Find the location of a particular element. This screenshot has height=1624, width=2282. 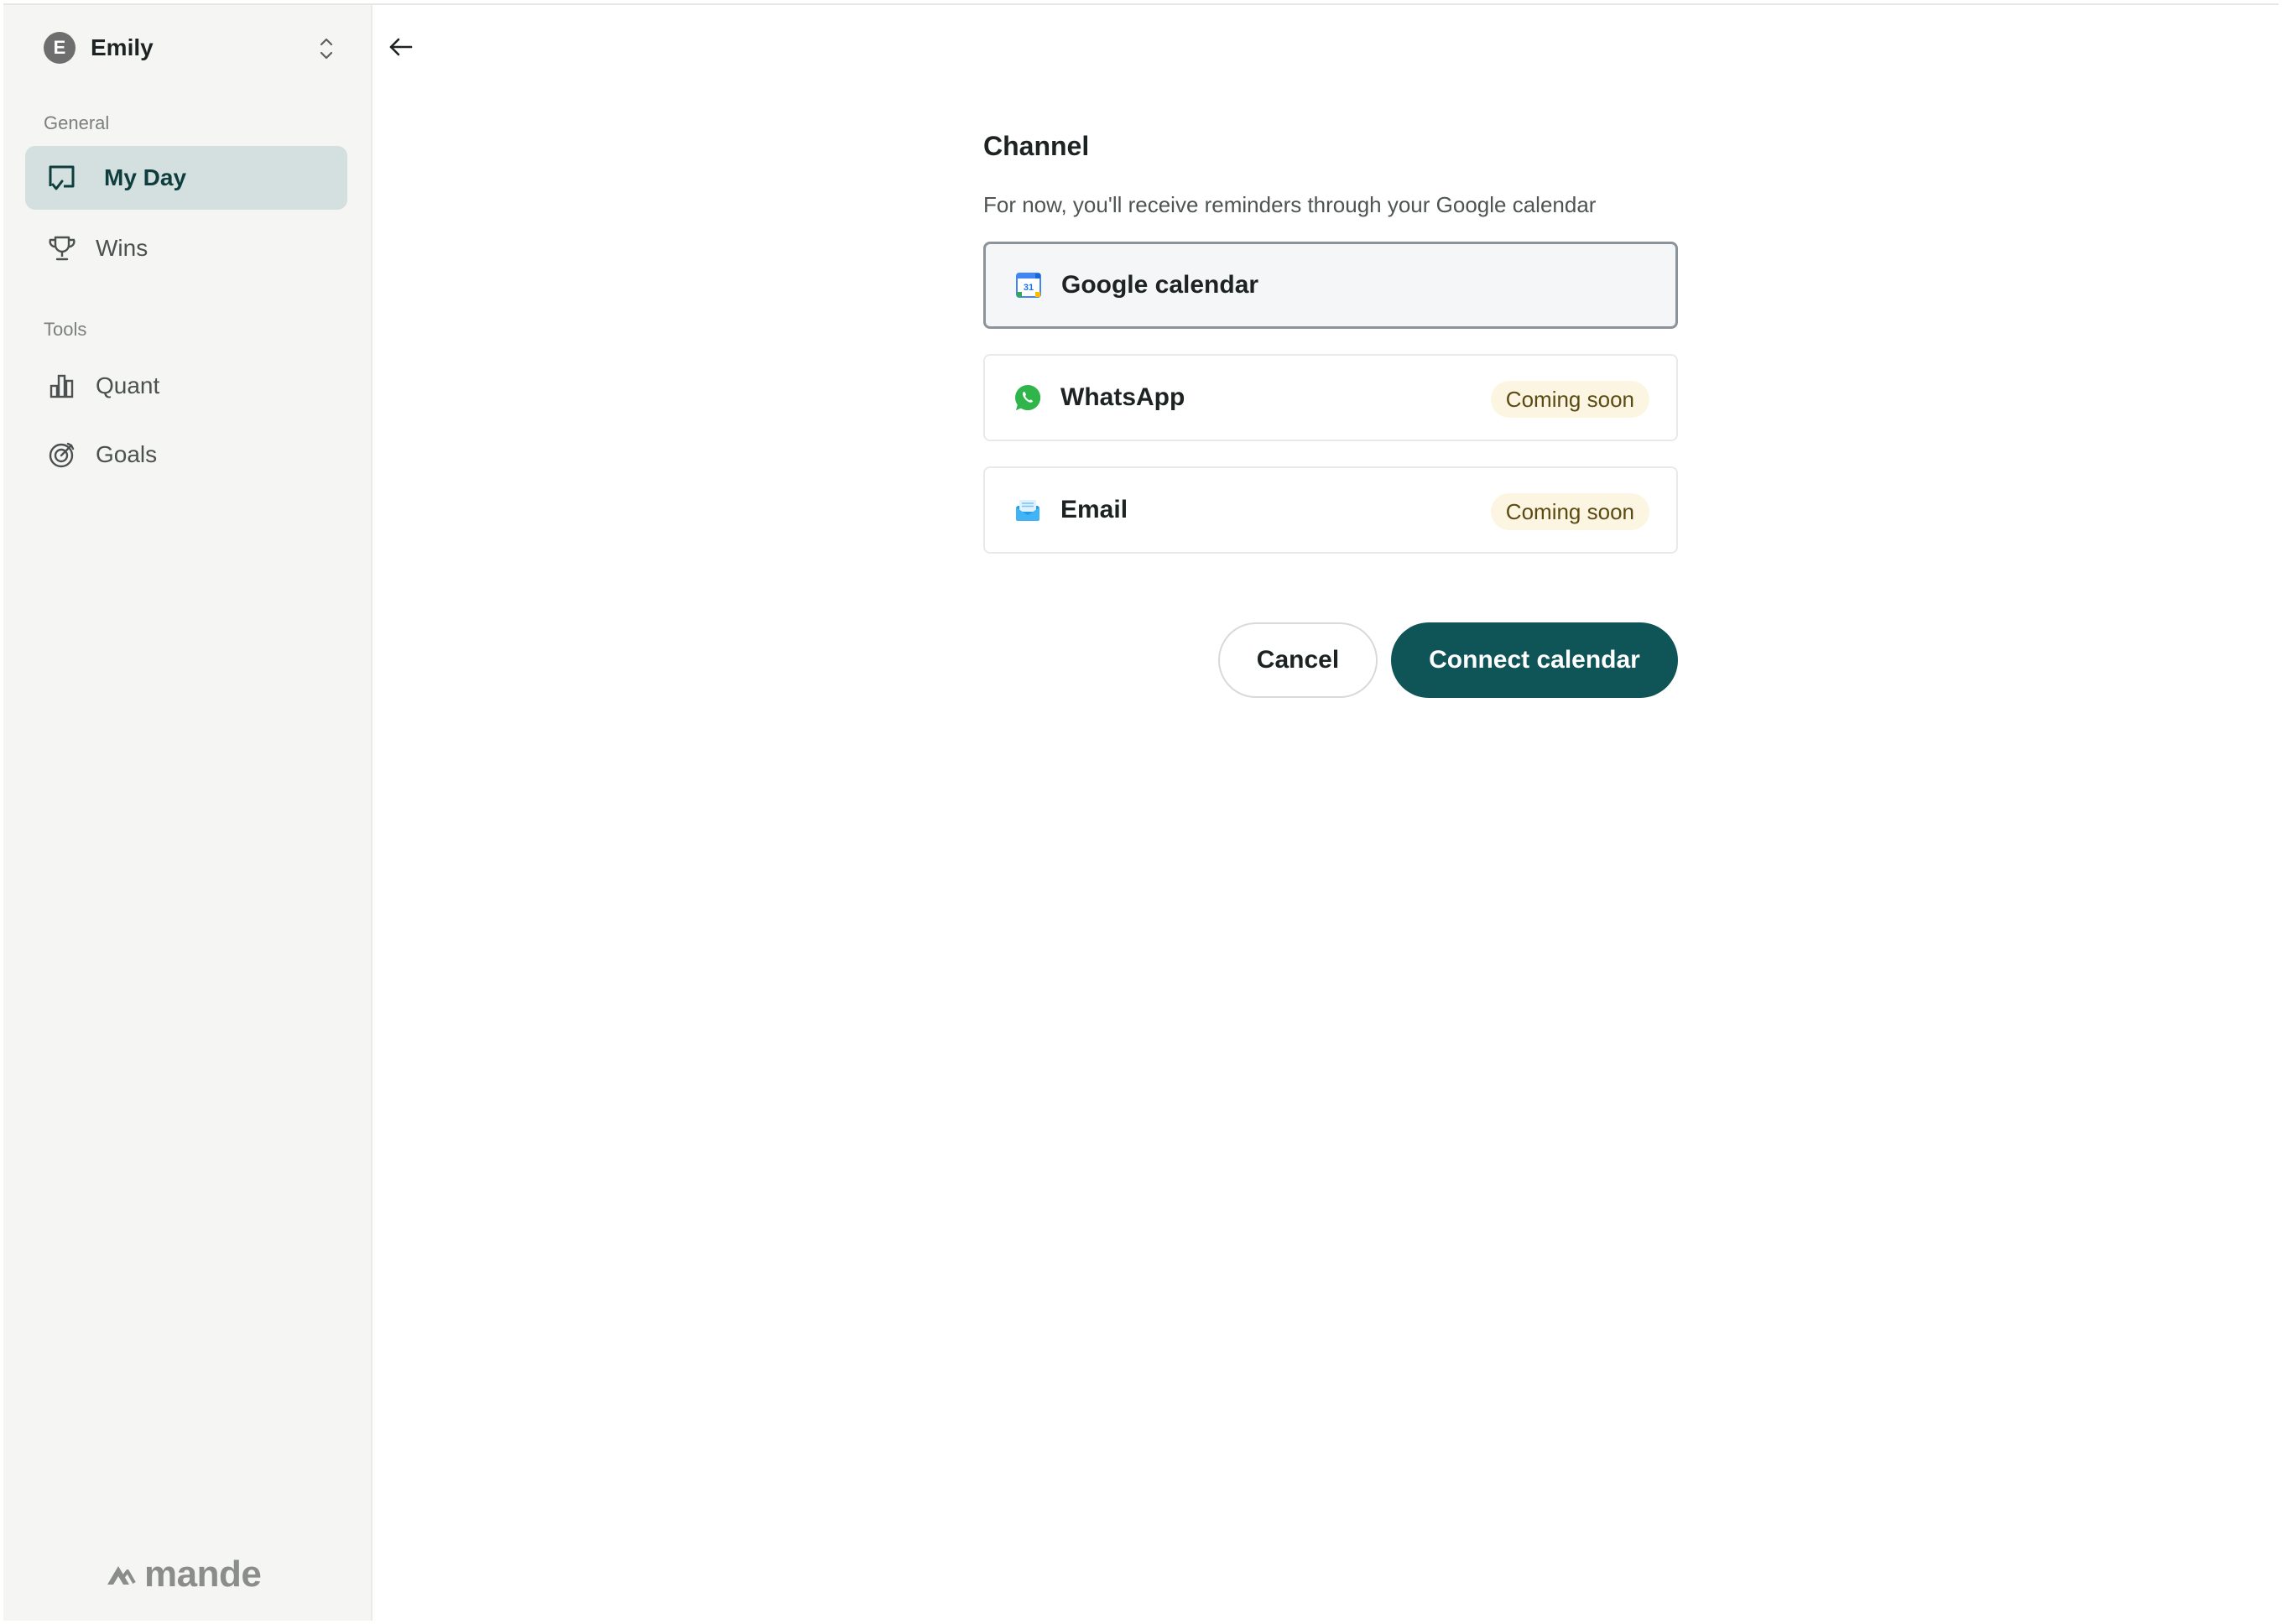

sidebar-item-wins: Wins is located at coordinates (186, 248).